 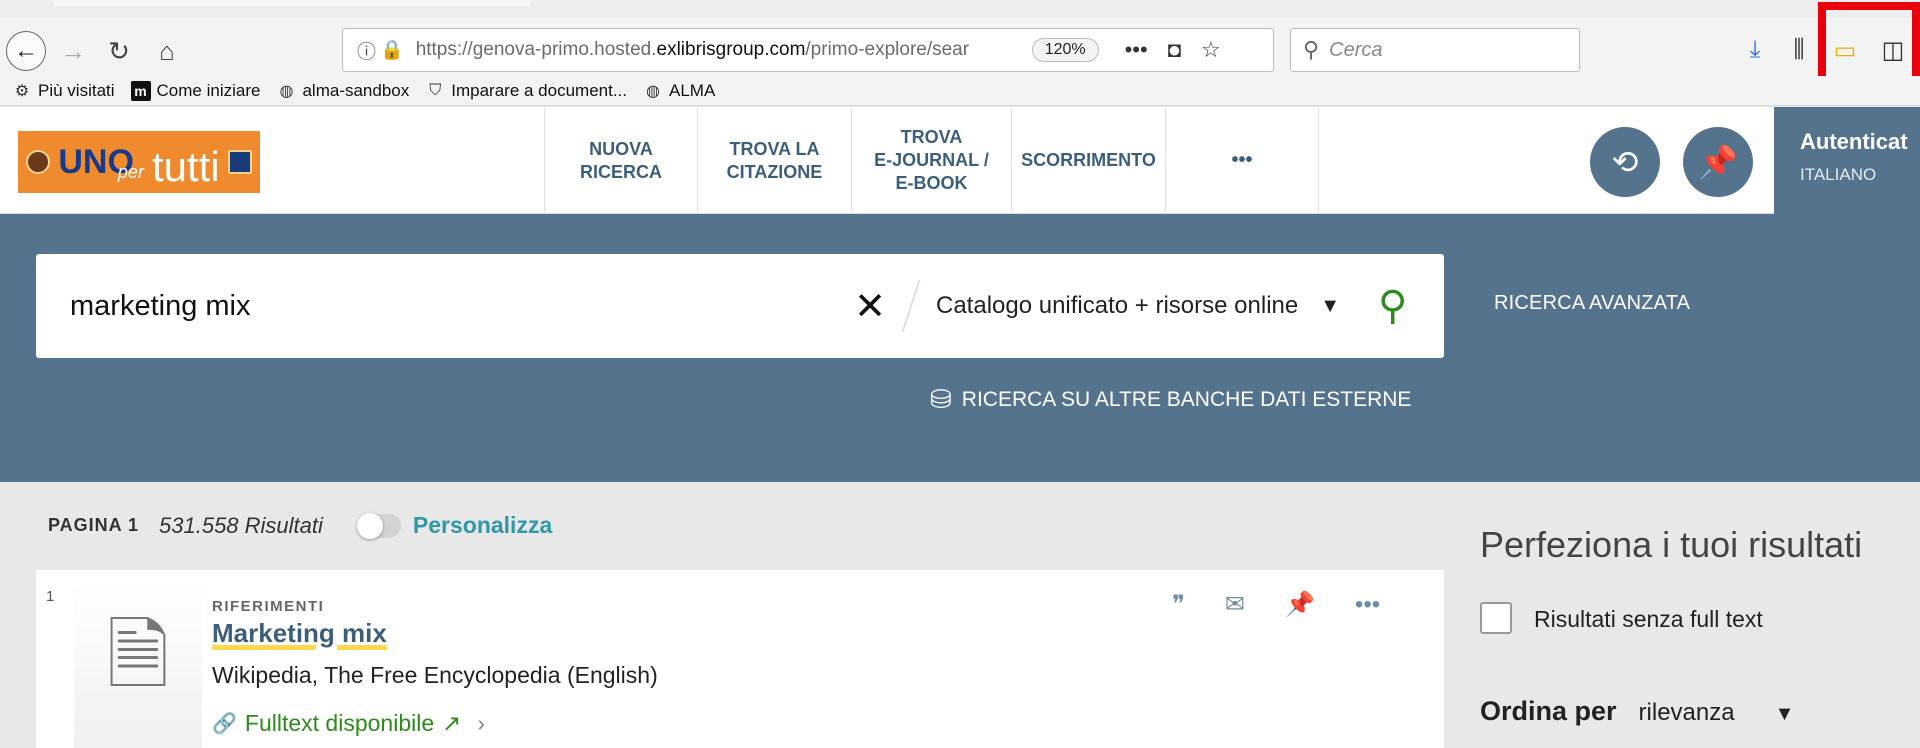 I want to click on fulltext-checkbox, so click(x=1496, y=618).